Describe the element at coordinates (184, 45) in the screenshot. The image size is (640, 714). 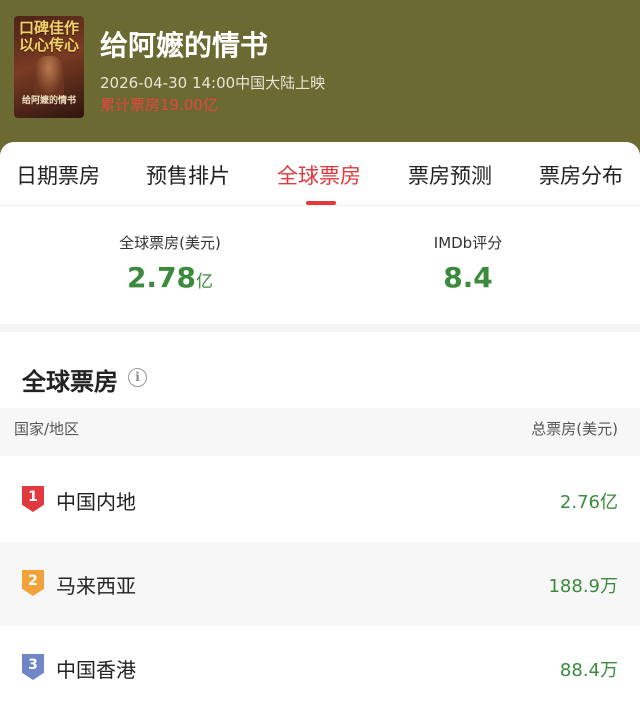
I see `movie-title: 给阿嬷的情书` at that location.